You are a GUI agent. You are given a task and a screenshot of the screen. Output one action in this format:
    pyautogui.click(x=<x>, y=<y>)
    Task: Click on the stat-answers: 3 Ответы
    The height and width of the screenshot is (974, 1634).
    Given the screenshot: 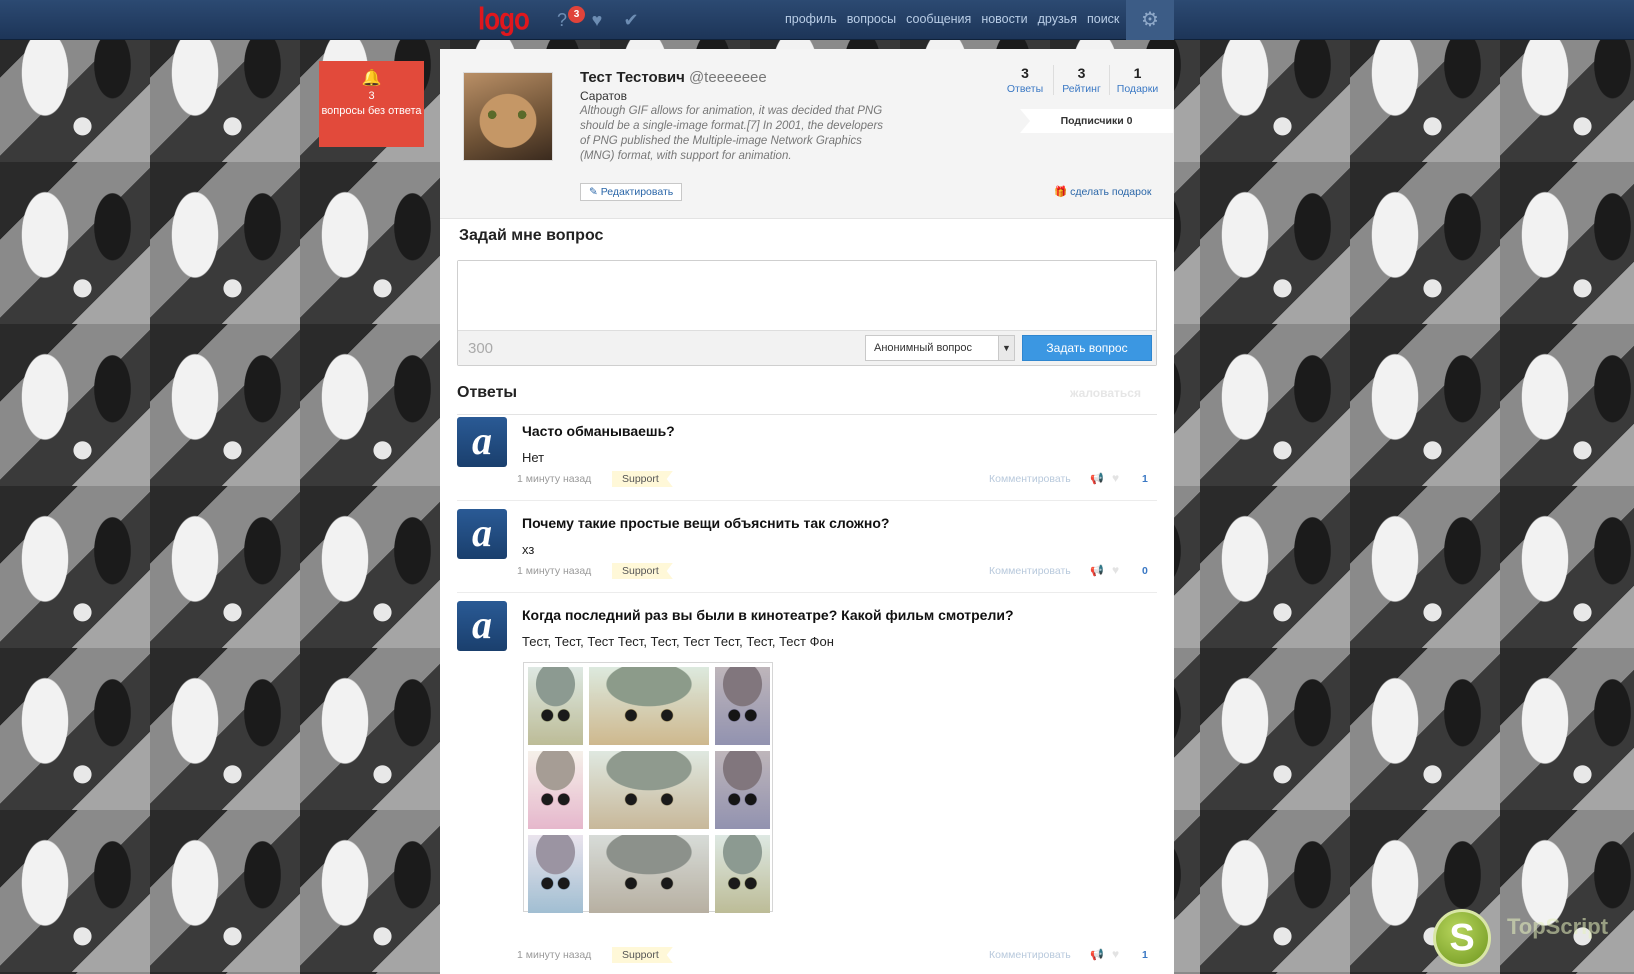 What is the action you would take?
    pyautogui.click(x=1025, y=80)
    